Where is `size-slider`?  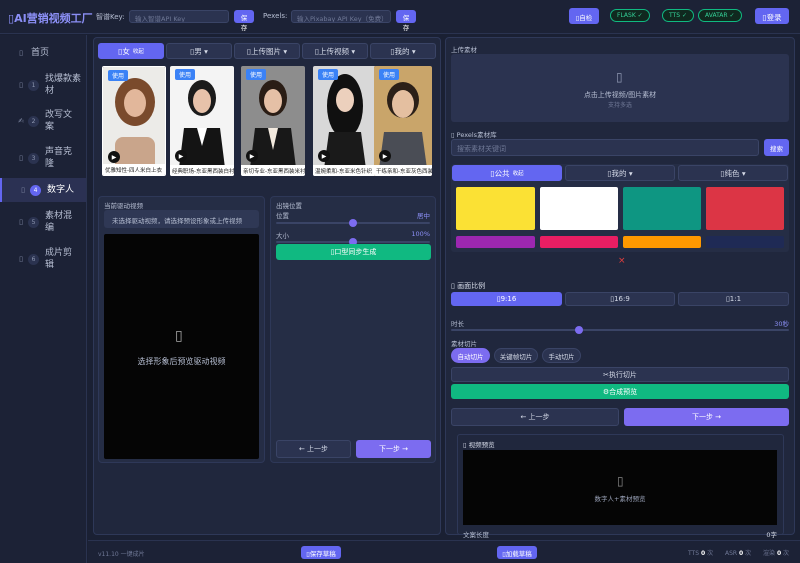 size-slider is located at coordinates (353, 242).